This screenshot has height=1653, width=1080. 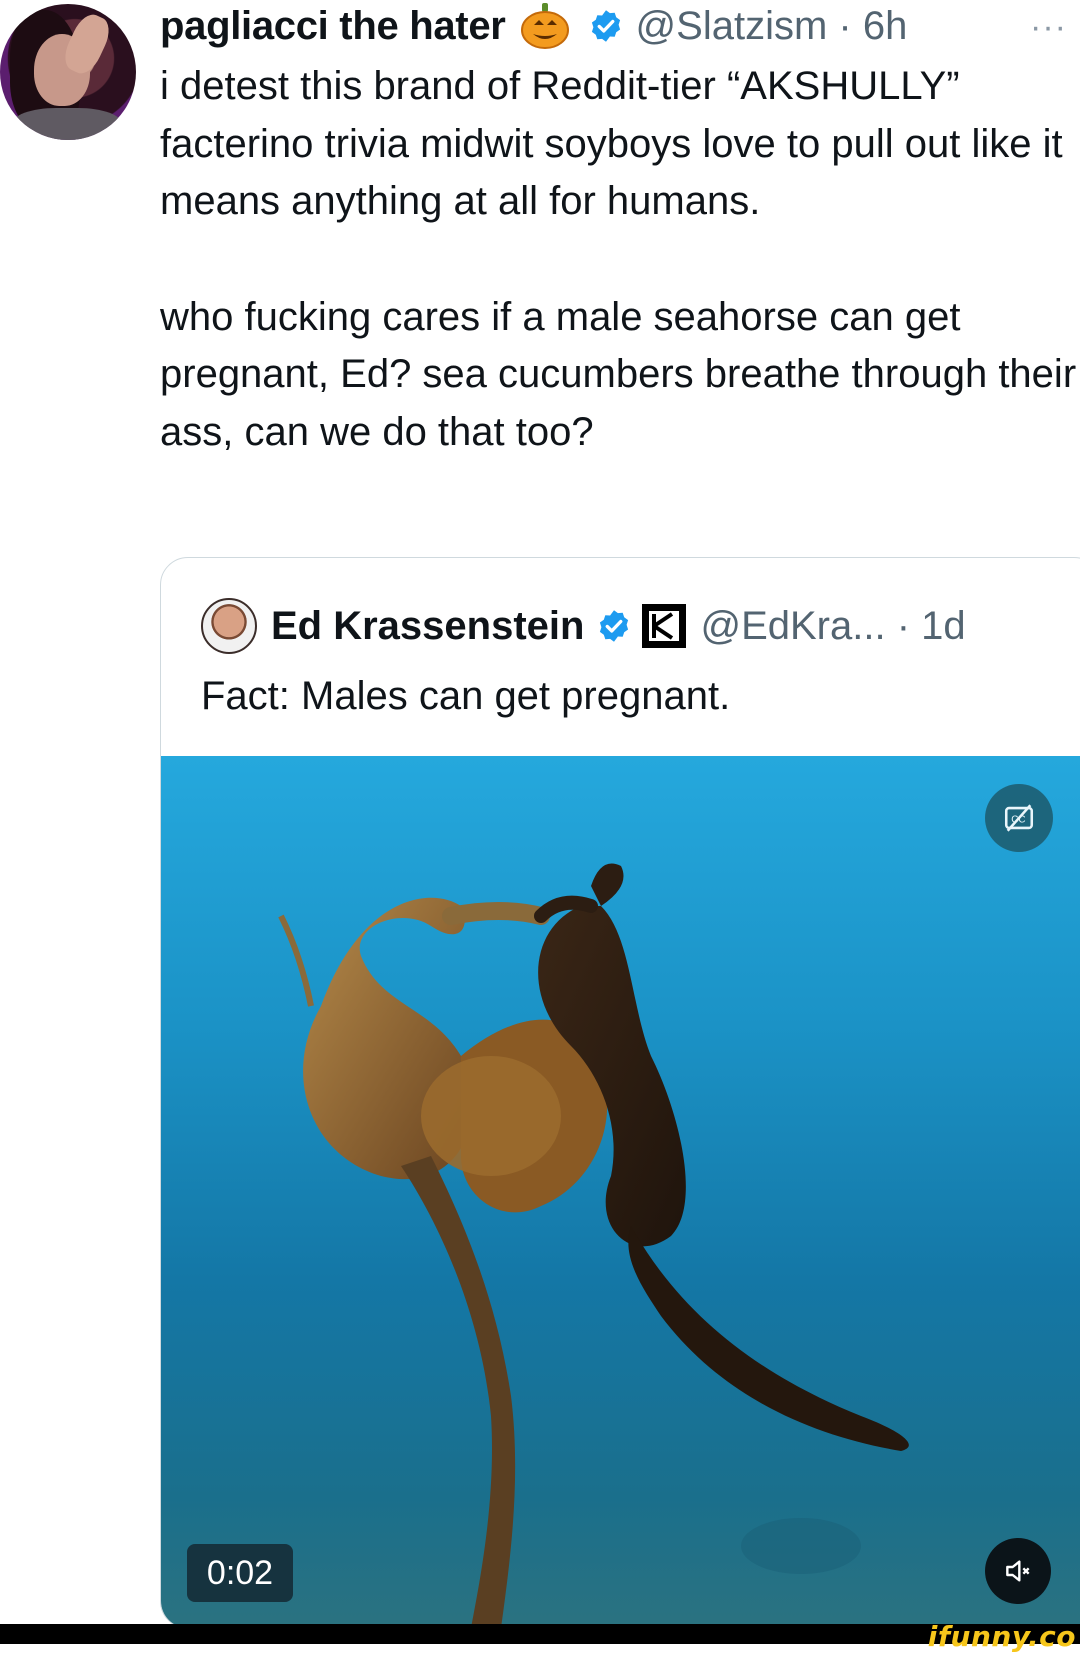 What do you see at coordinates (1018, 1571) in the screenshot?
I see `muted-speaker-icon` at bounding box center [1018, 1571].